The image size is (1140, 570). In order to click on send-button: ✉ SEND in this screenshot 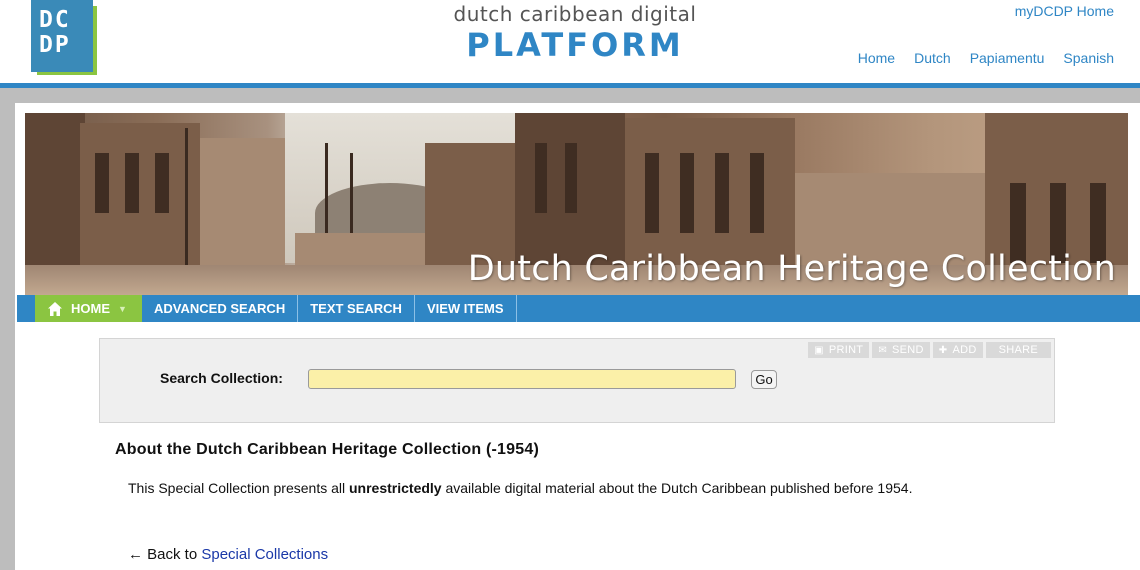, I will do `click(901, 350)`.